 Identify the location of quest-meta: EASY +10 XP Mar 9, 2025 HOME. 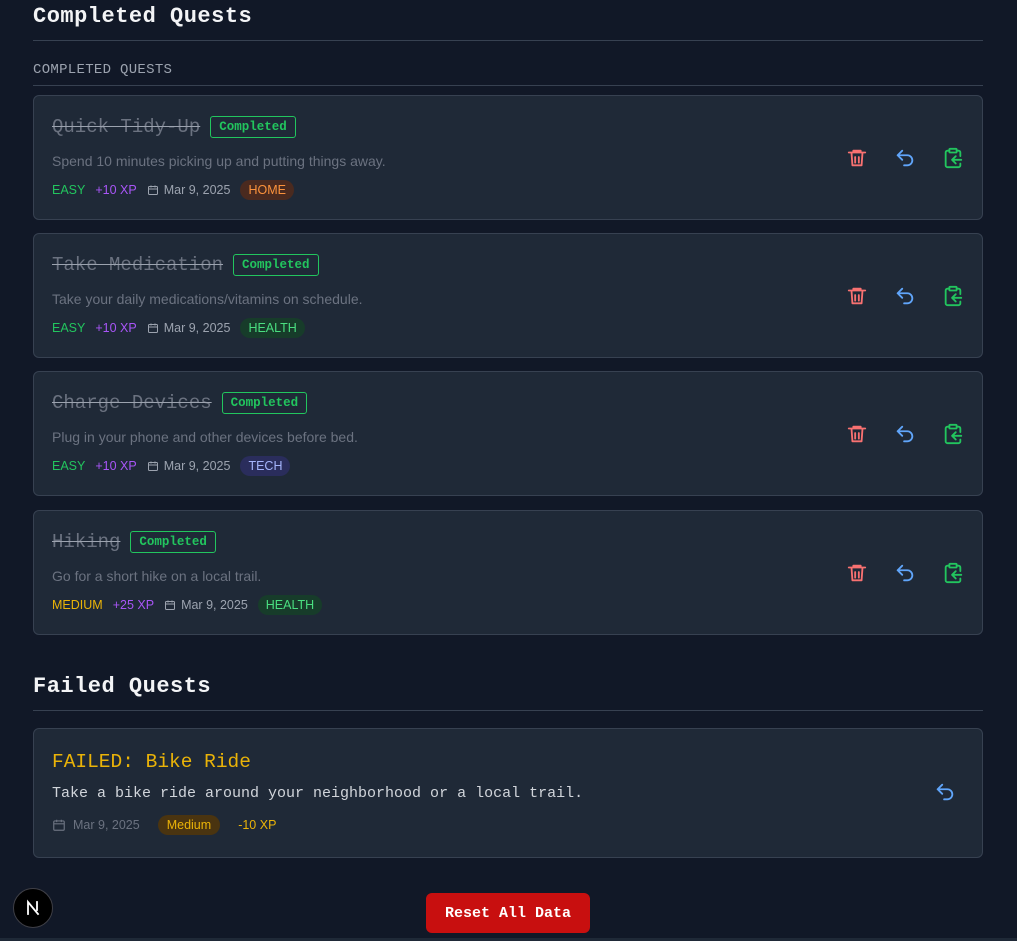
(173, 190).